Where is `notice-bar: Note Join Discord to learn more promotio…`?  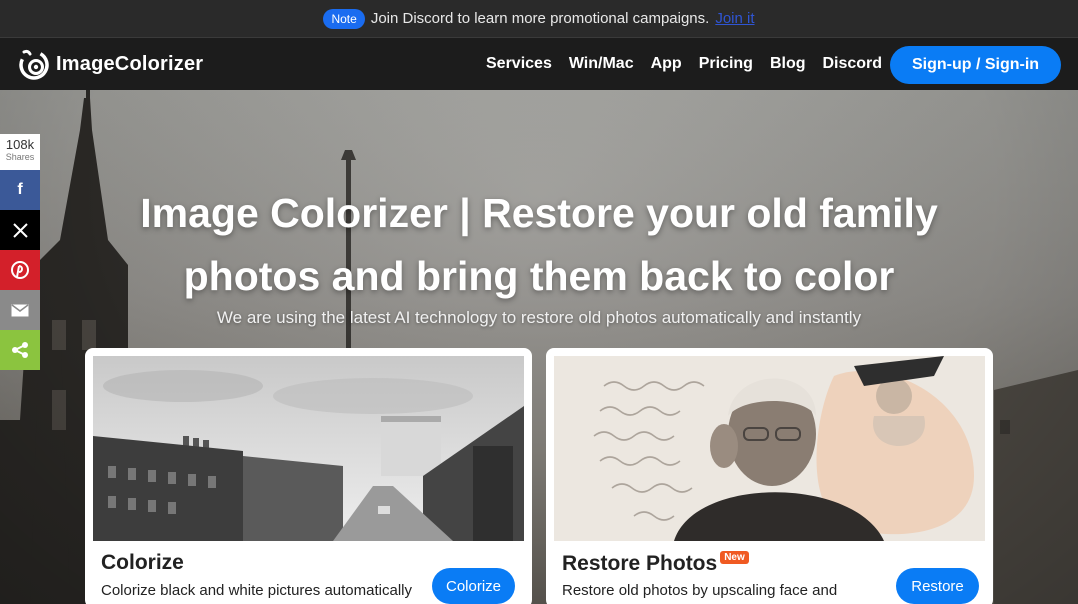 notice-bar: Note Join Discord to learn more promotio… is located at coordinates (539, 19).